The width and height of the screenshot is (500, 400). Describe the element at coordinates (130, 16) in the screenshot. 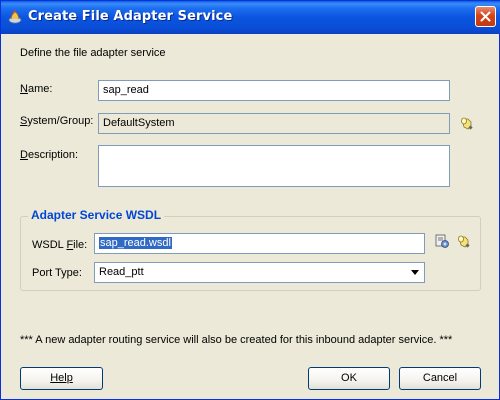

I see `window-title: Create File Adapter Service` at that location.